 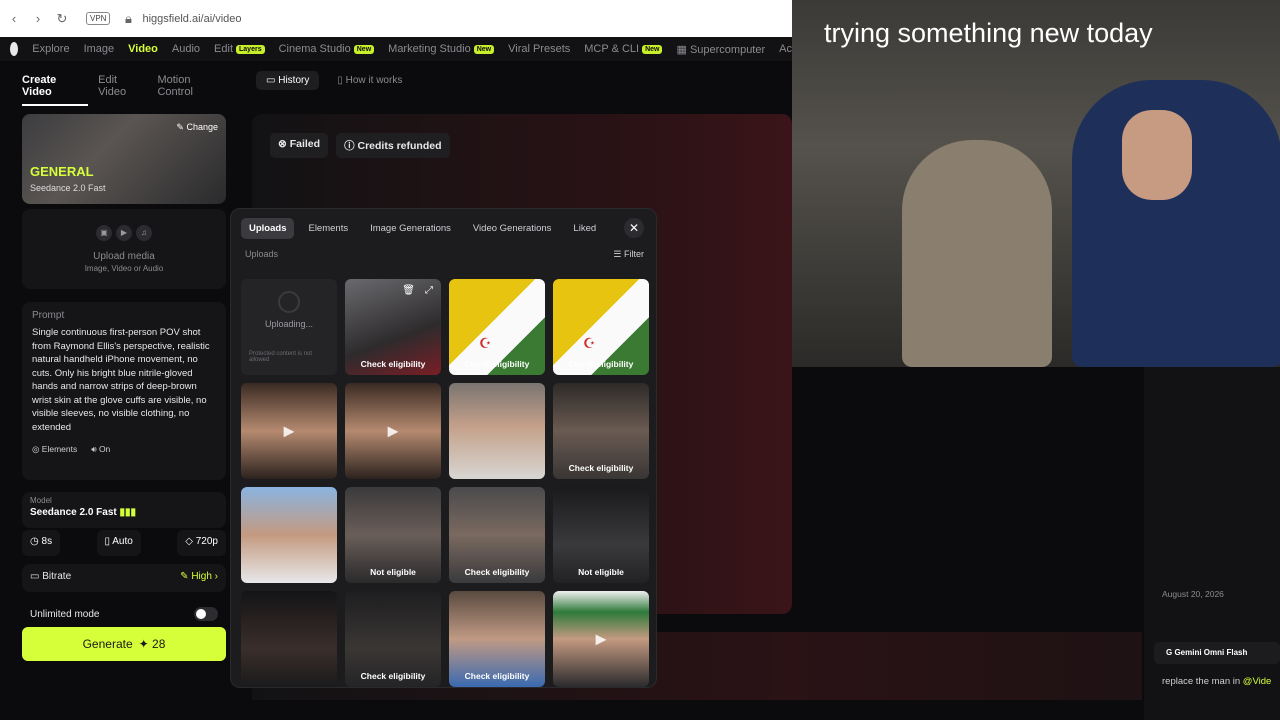 I want to click on audio-toggle: 🔊︎ On, so click(x=100, y=449).